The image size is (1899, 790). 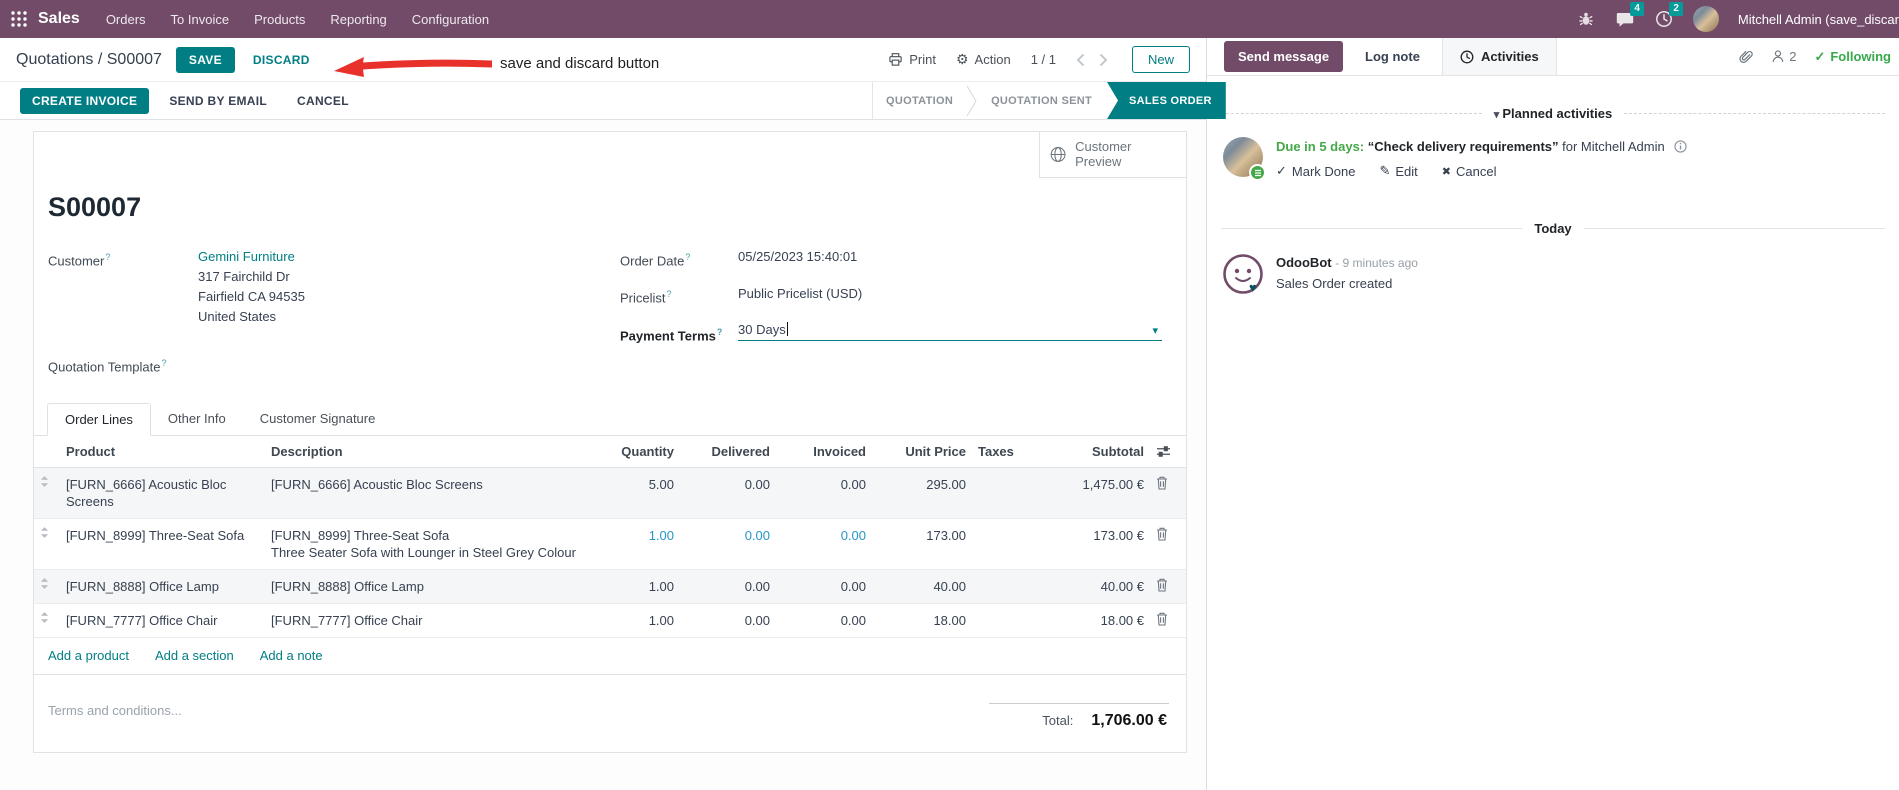 What do you see at coordinates (162, 587) in the screenshot?
I see `cell-product: [FURN_8888] Office Lamp` at bounding box center [162, 587].